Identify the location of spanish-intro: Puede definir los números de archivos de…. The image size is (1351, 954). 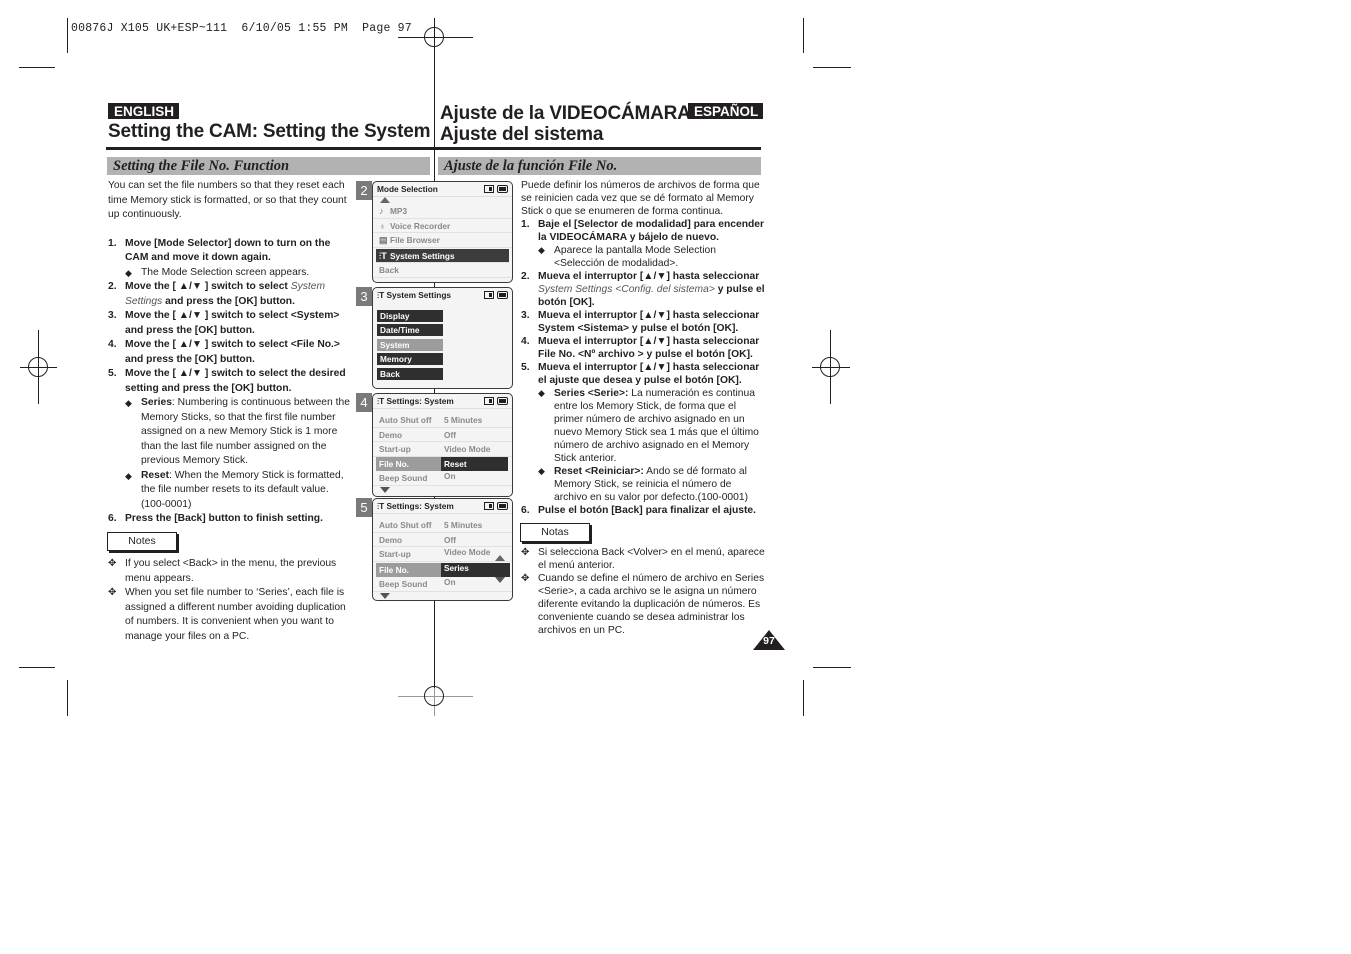
(640, 198).